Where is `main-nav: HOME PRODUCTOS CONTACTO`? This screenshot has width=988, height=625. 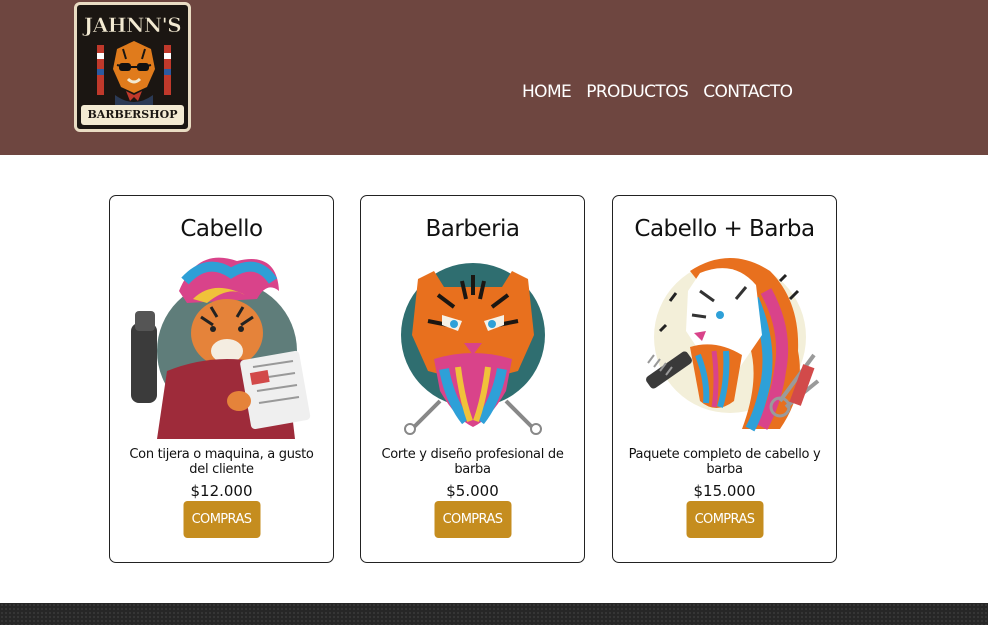 main-nav: HOME PRODUCTOS CONTACTO is located at coordinates (657, 92).